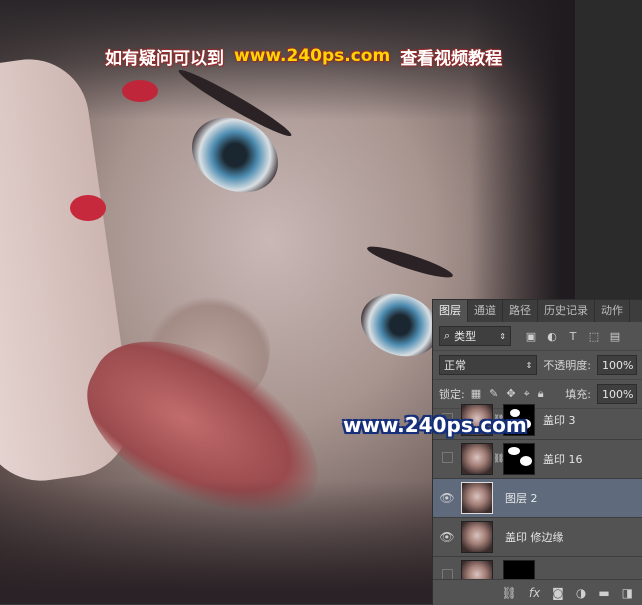 This screenshot has height=605, width=642. What do you see at coordinates (603, 593) in the screenshot?
I see `folder-icon: ▬` at bounding box center [603, 593].